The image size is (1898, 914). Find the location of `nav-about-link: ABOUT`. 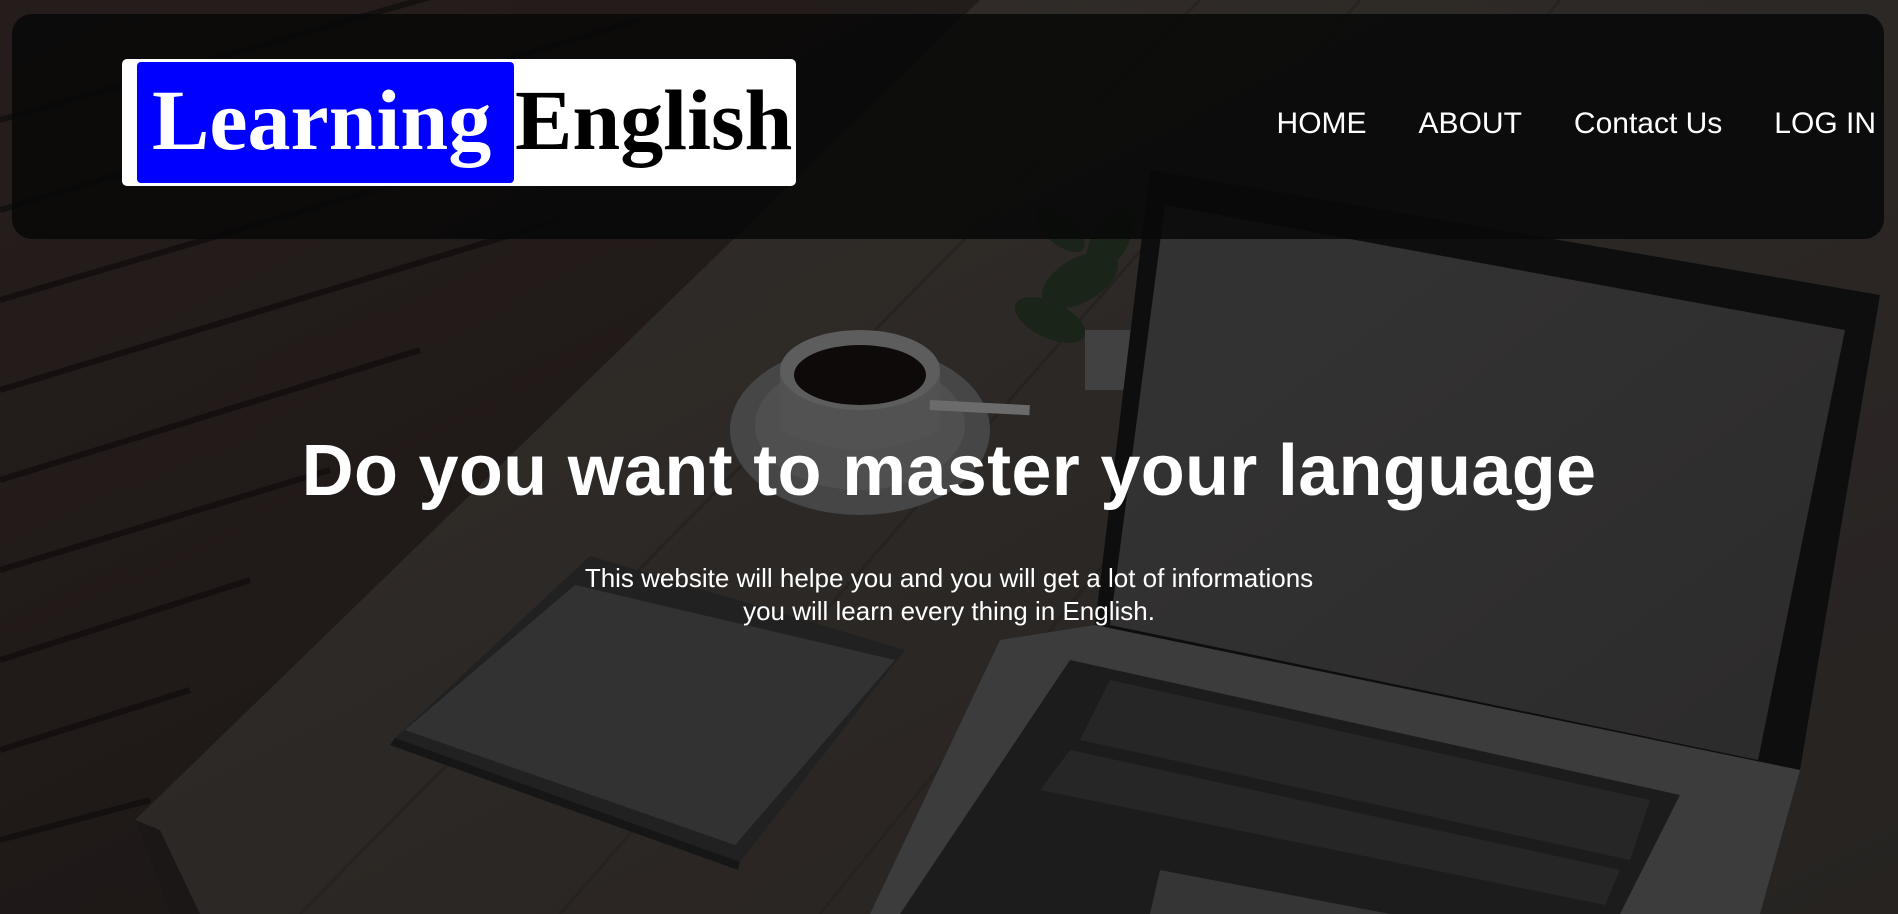

nav-about-link: ABOUT is located at coordinates (1470, 124).